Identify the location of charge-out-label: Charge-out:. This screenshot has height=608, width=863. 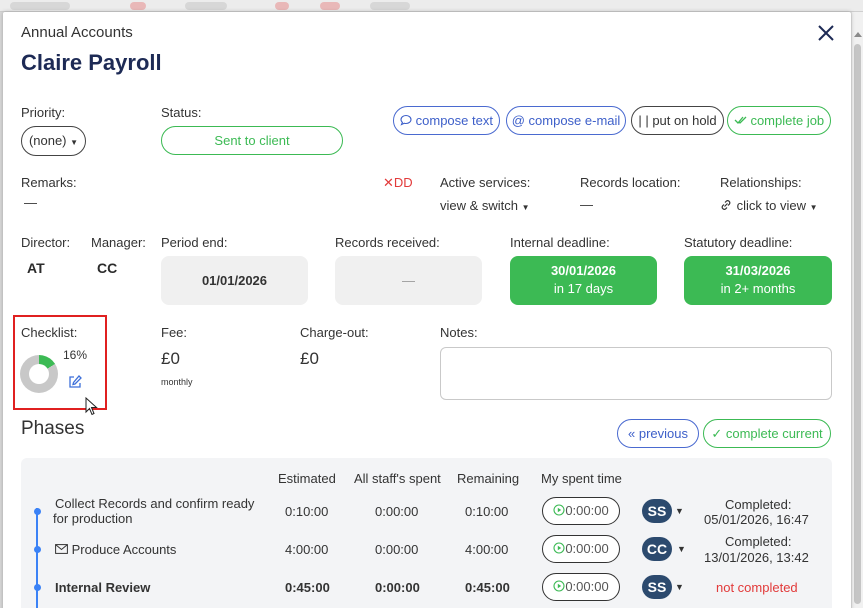
(334, 332).